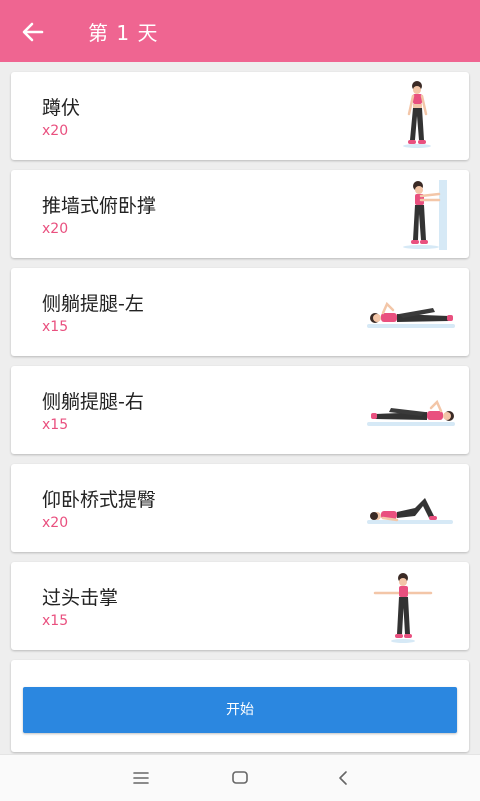 The image size is (480, 801). Describe the element at coordinates (411, 314) in the screenshot. I see `side-leg-lift-left-illustration` at that location.